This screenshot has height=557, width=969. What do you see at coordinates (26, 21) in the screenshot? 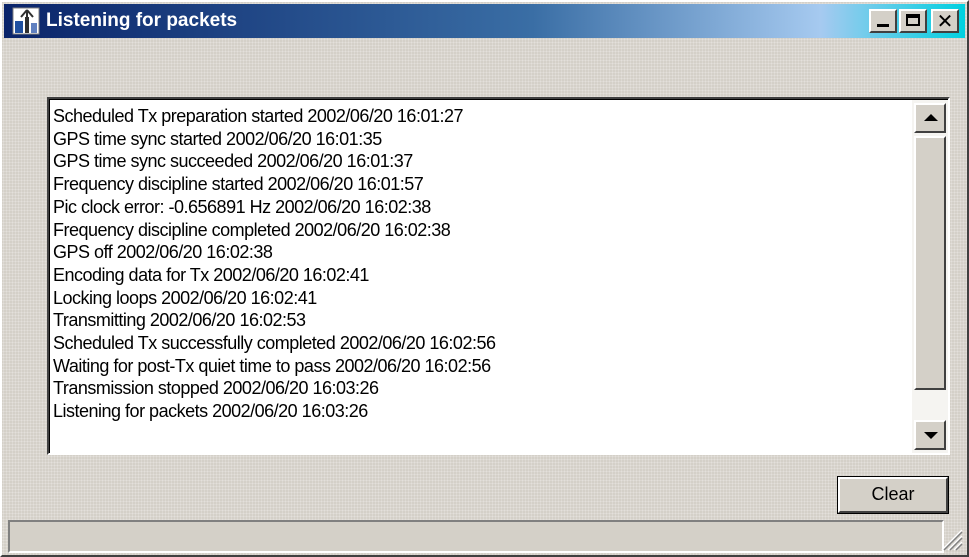
I see `antenna-app-icon` at bounding box center [26, 21].